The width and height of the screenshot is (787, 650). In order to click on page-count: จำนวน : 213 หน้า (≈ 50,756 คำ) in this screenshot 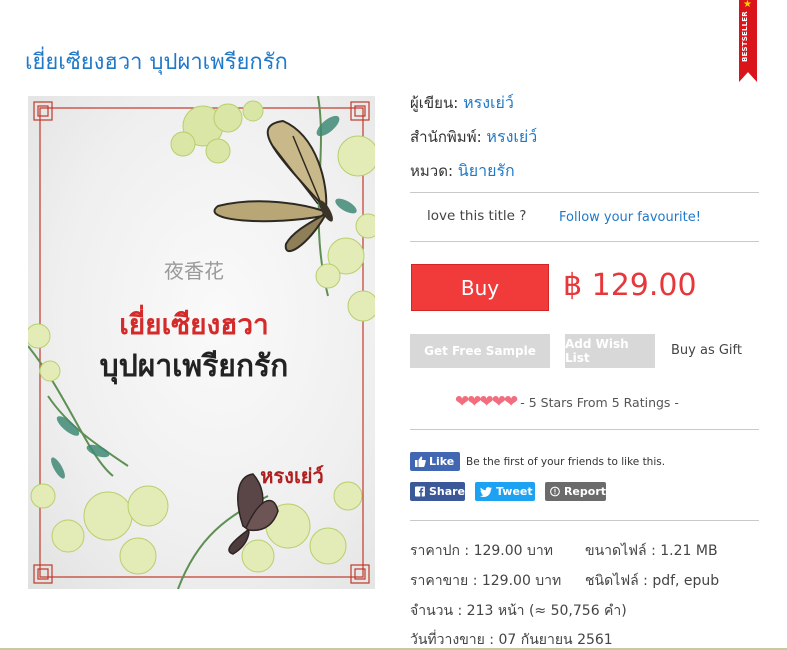, I will do `click(518, 611)`.